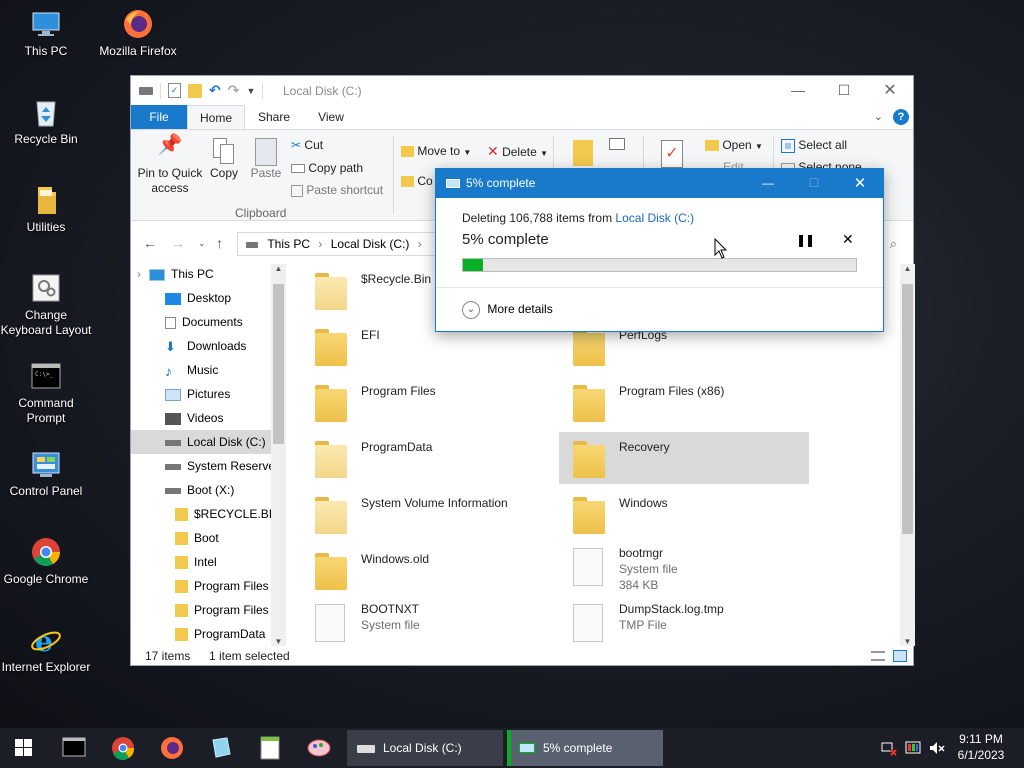 The image size is (1024, 768). I want to click on paste-shortcut-button: Paste shortcut, so click(337, 190).